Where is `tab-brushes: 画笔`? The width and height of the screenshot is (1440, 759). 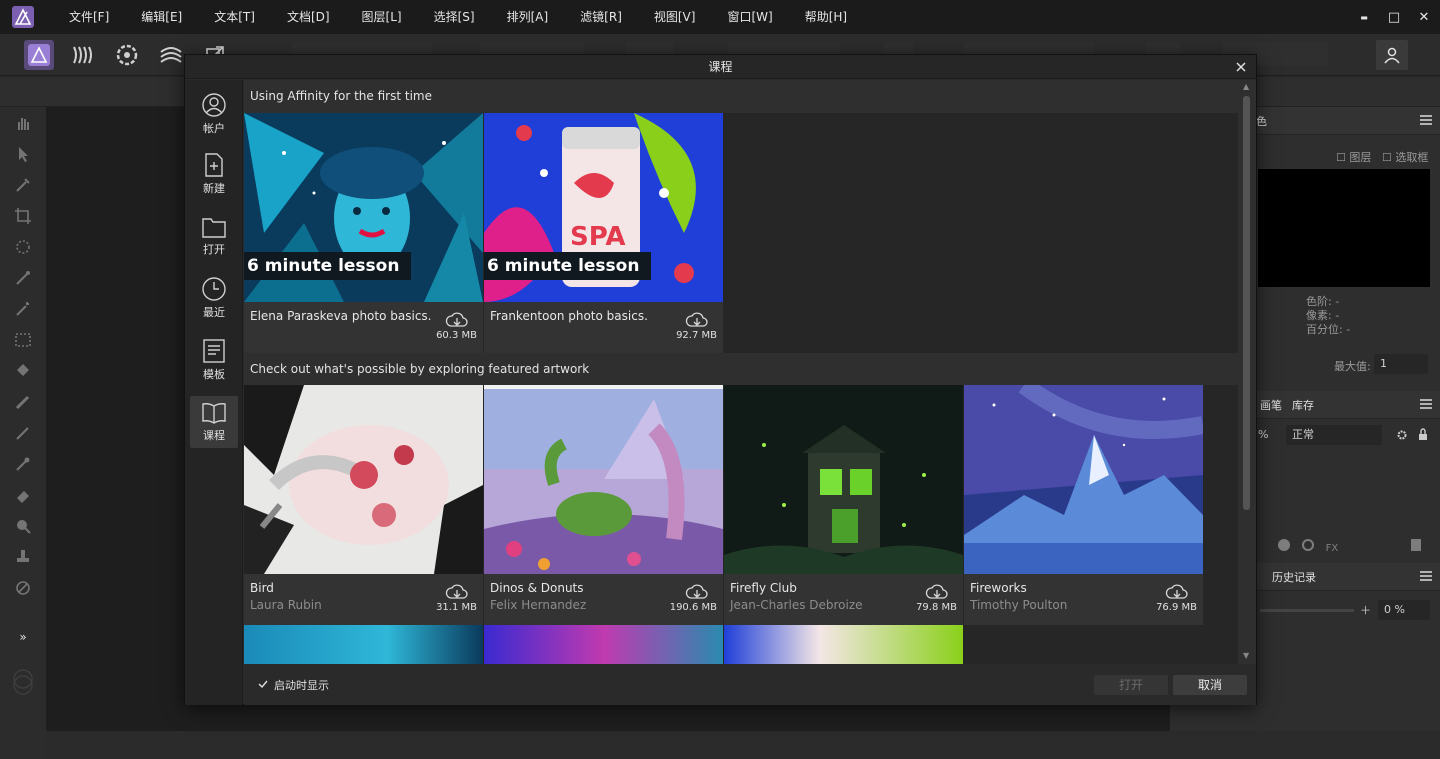
tab-brushes: 画笔 is located at coordinates (1271, 405).